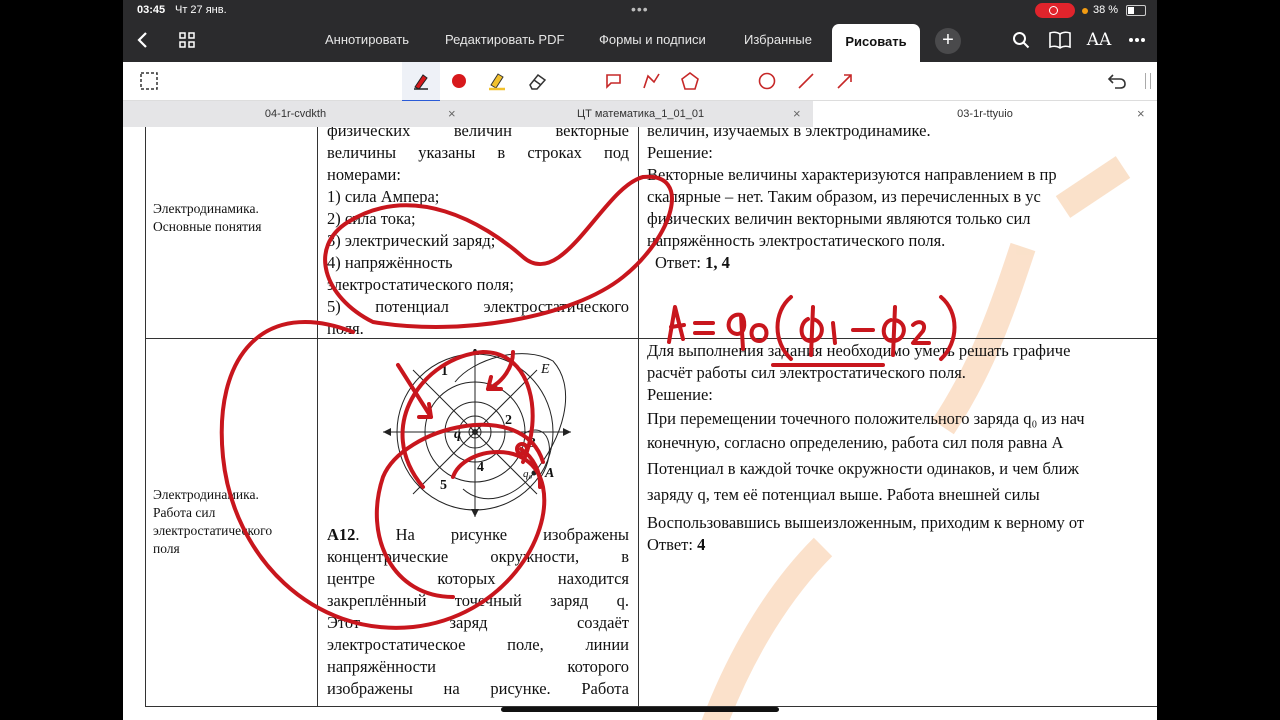 This screenshot has width=1280, height=720. Describe the element at coordinates (652, 81) in the screenshot. I see `polyline-icon` at that location.